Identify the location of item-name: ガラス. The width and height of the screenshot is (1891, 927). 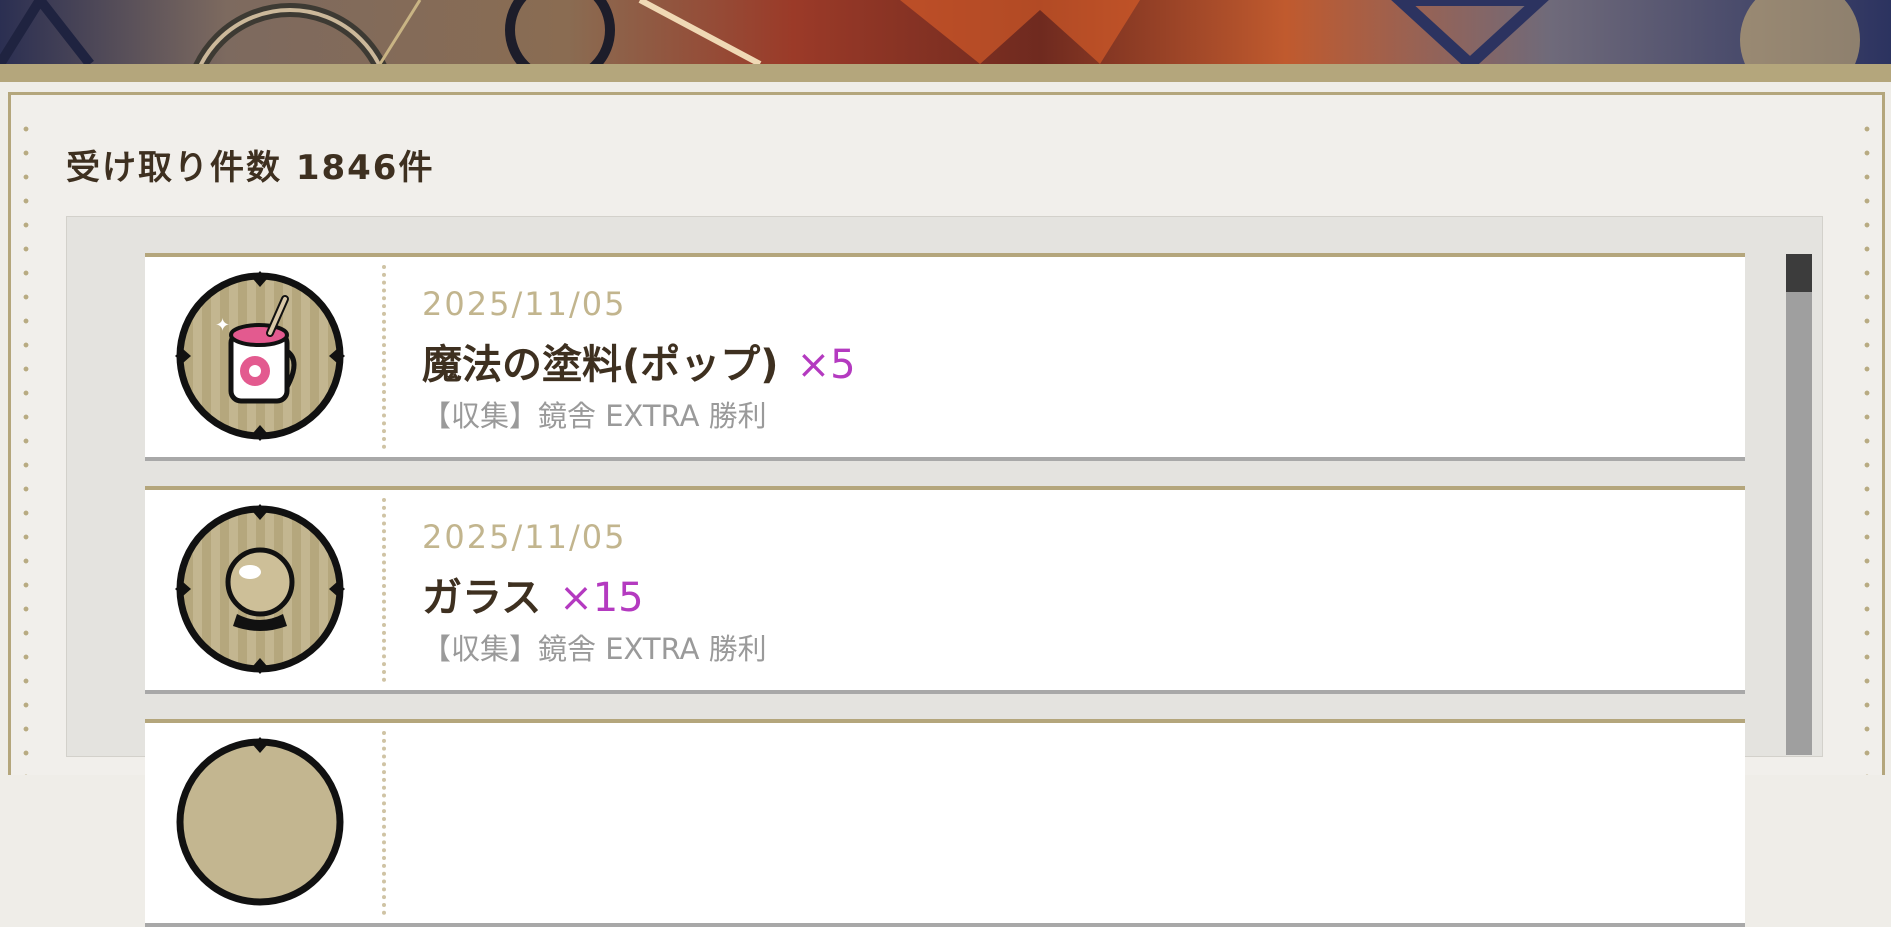
(482, 598).